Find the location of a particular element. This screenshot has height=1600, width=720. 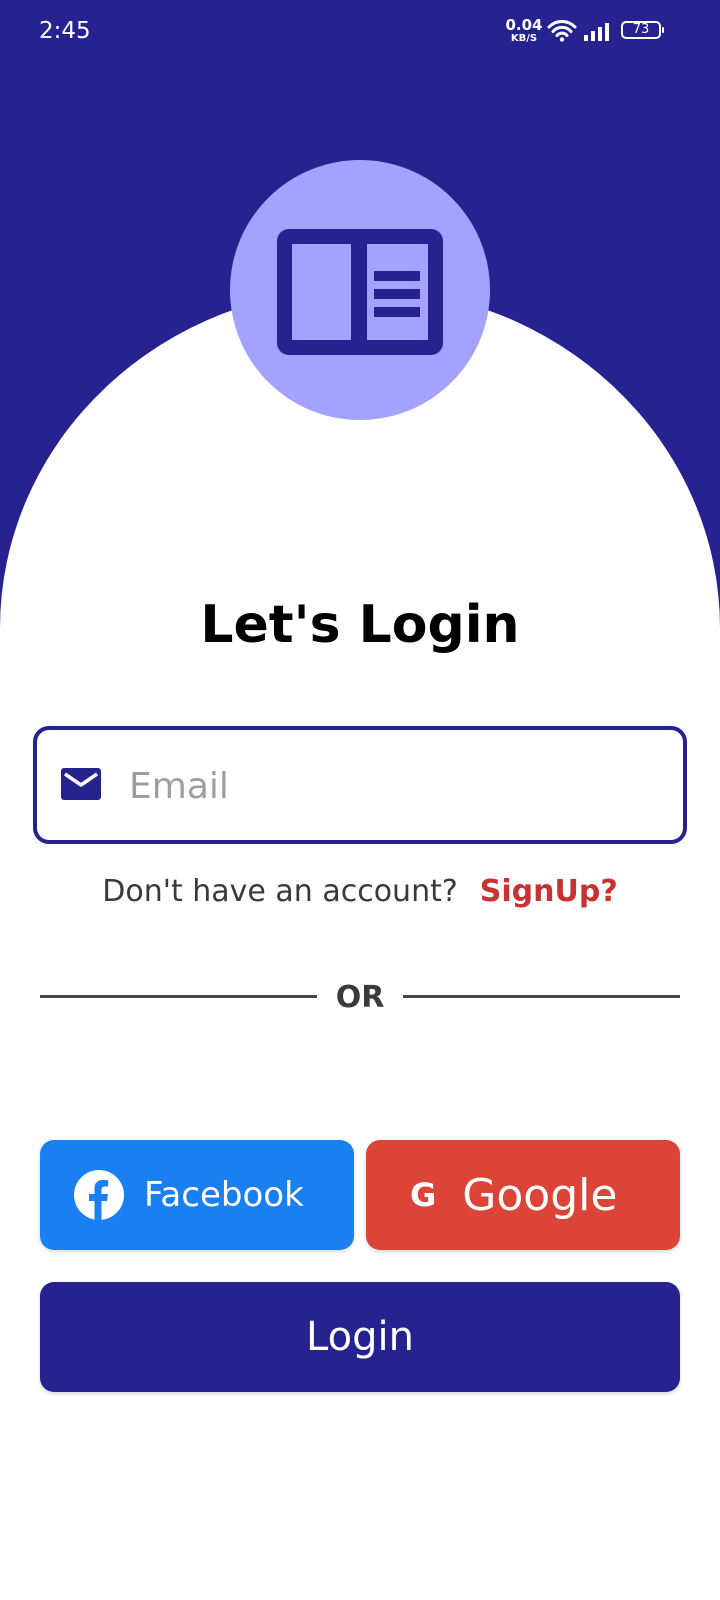

email-input is located at coordinates (389, 786).